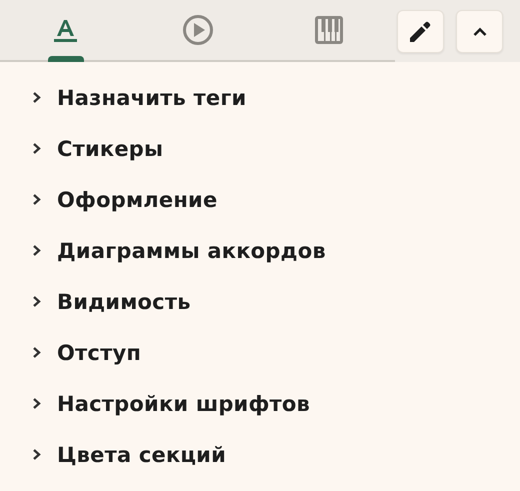 This screenshot has width=520, height=491. What do you see at coordinates (66, 59) in the screenshot?
I see `tab-indicator` at bounding box center [66, 59].